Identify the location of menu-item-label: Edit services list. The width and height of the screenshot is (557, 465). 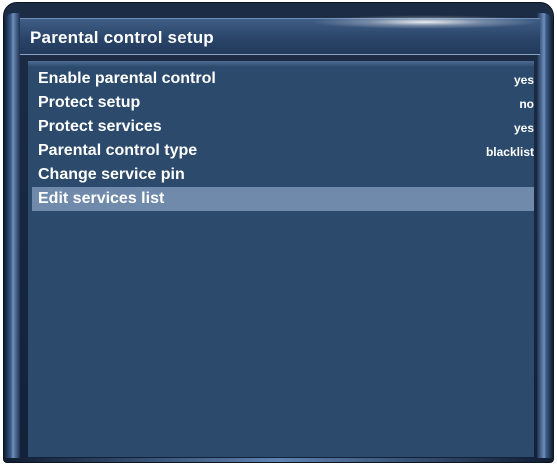
(101, 198).